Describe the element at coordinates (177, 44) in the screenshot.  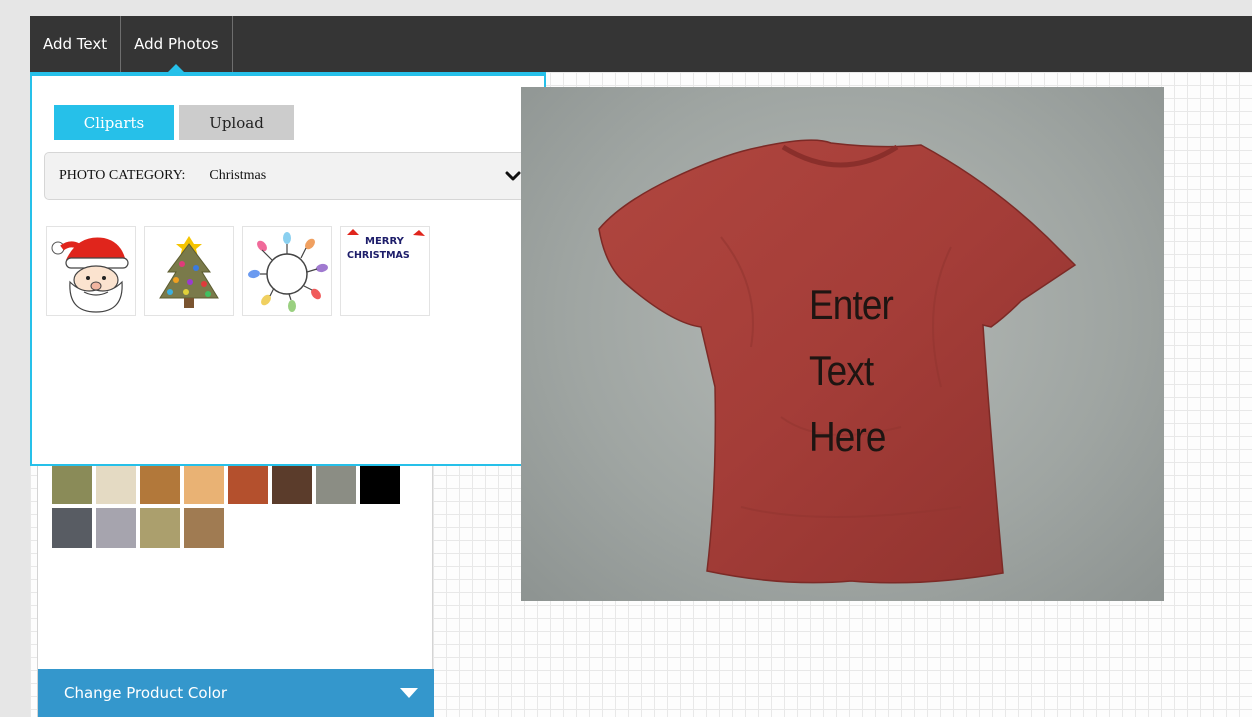
I see `tab-add-photos: Add Photos` at that location.